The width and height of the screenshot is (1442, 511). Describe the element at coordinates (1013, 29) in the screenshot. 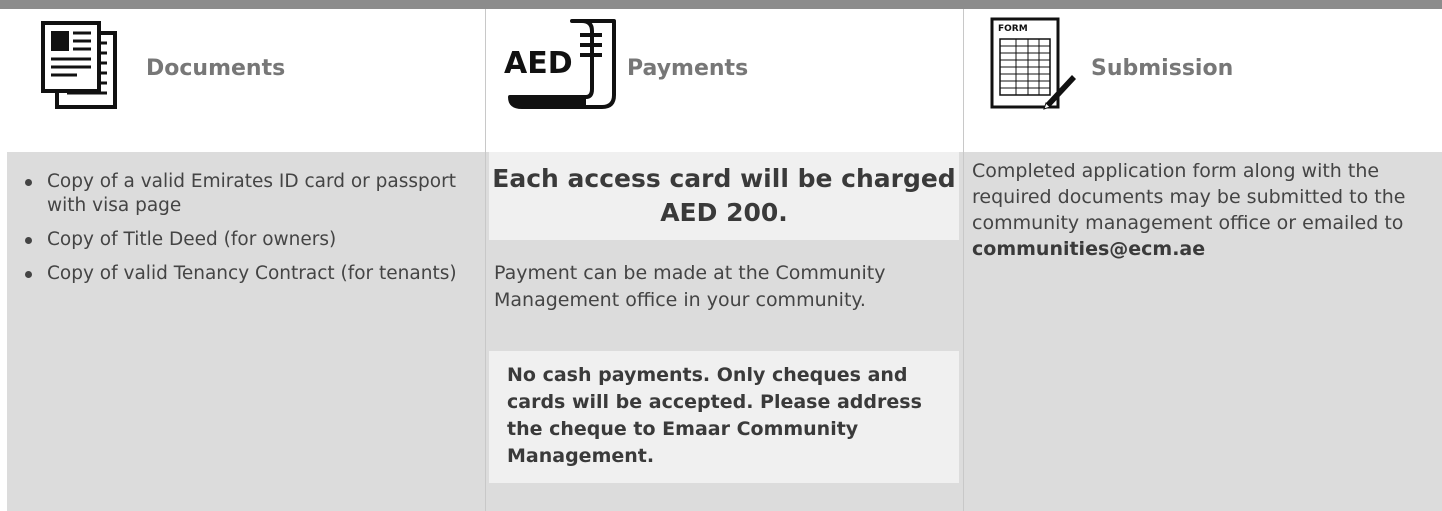

I see `form-icon-label: FORM` at that location.